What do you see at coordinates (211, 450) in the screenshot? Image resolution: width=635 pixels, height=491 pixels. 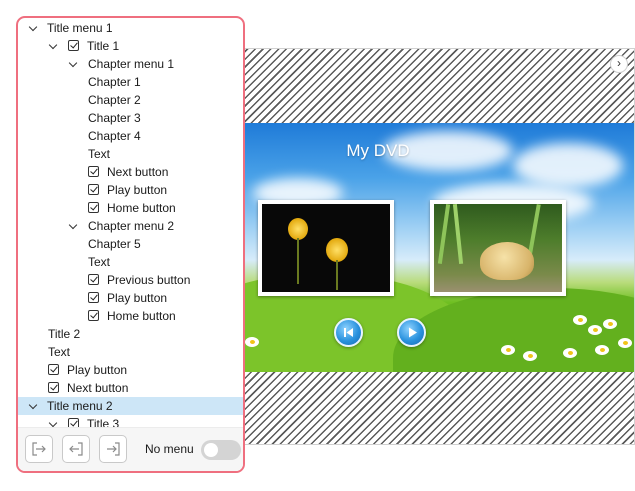 I see `toggle-knob` at bounding box center [211, 450].